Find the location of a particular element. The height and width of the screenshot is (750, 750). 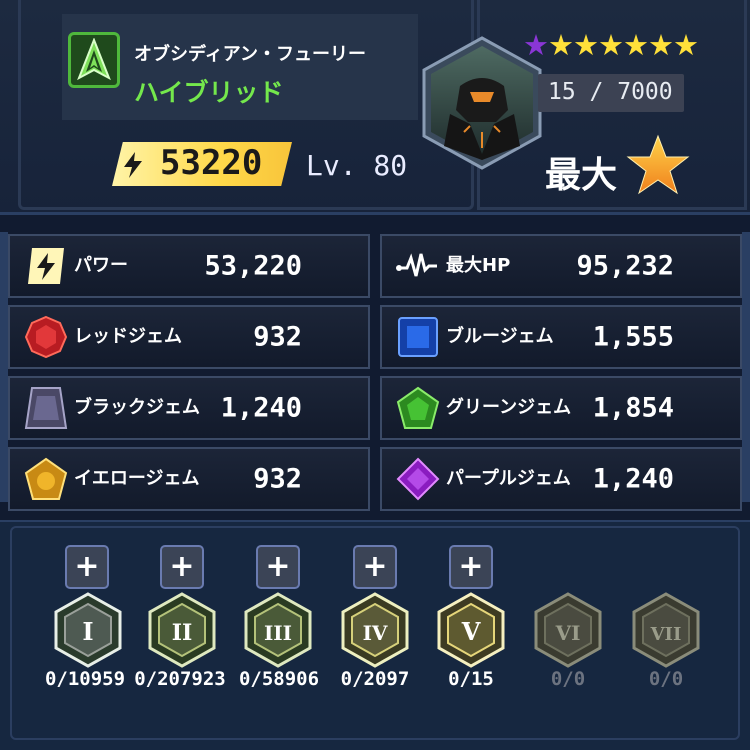

star-rating: ★★★★★★★ is located at coordinates (611, 45).